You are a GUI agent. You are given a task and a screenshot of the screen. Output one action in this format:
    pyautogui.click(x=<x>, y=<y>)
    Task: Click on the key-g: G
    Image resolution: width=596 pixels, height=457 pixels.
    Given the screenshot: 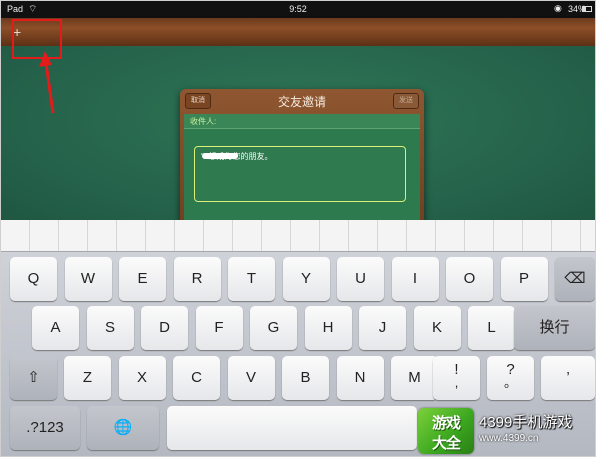 What is the action you would take?
    pyautogui.click(x=273, y=328)
    